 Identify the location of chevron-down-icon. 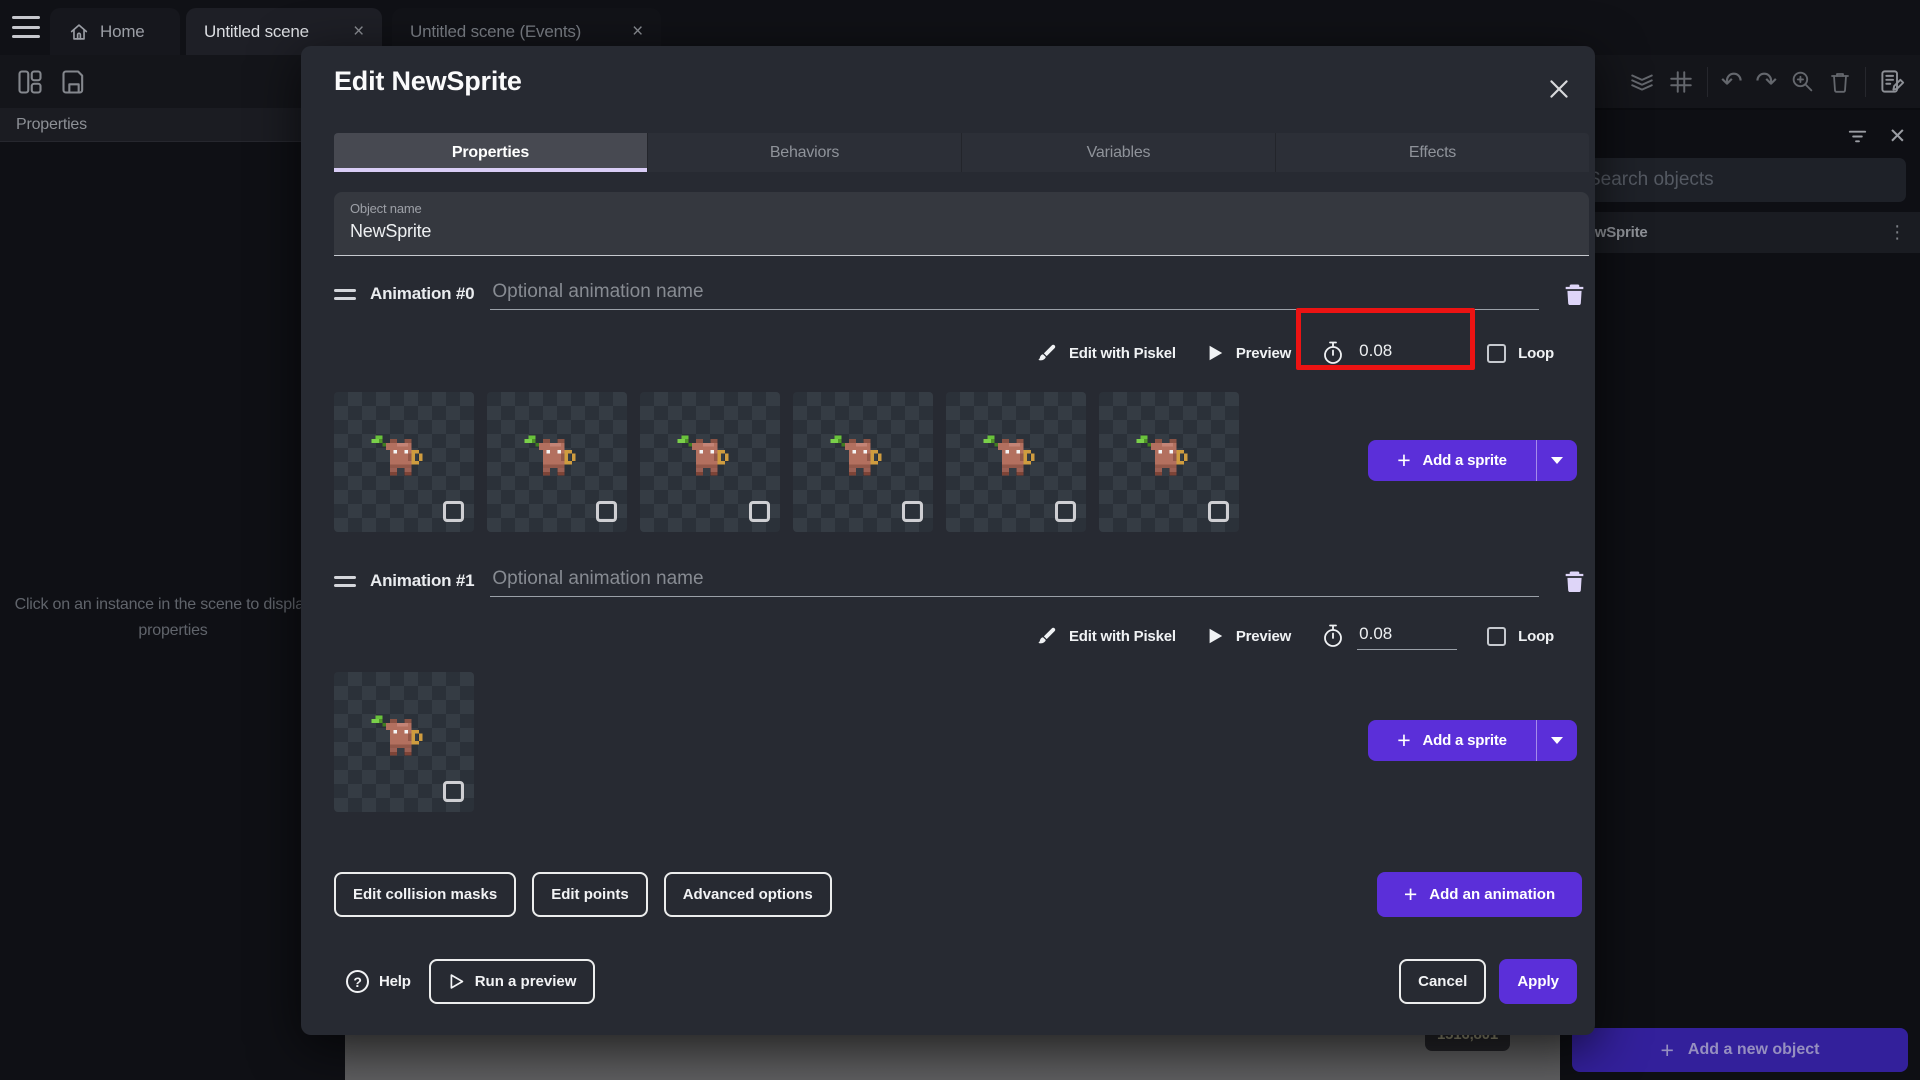
(1557, 740).